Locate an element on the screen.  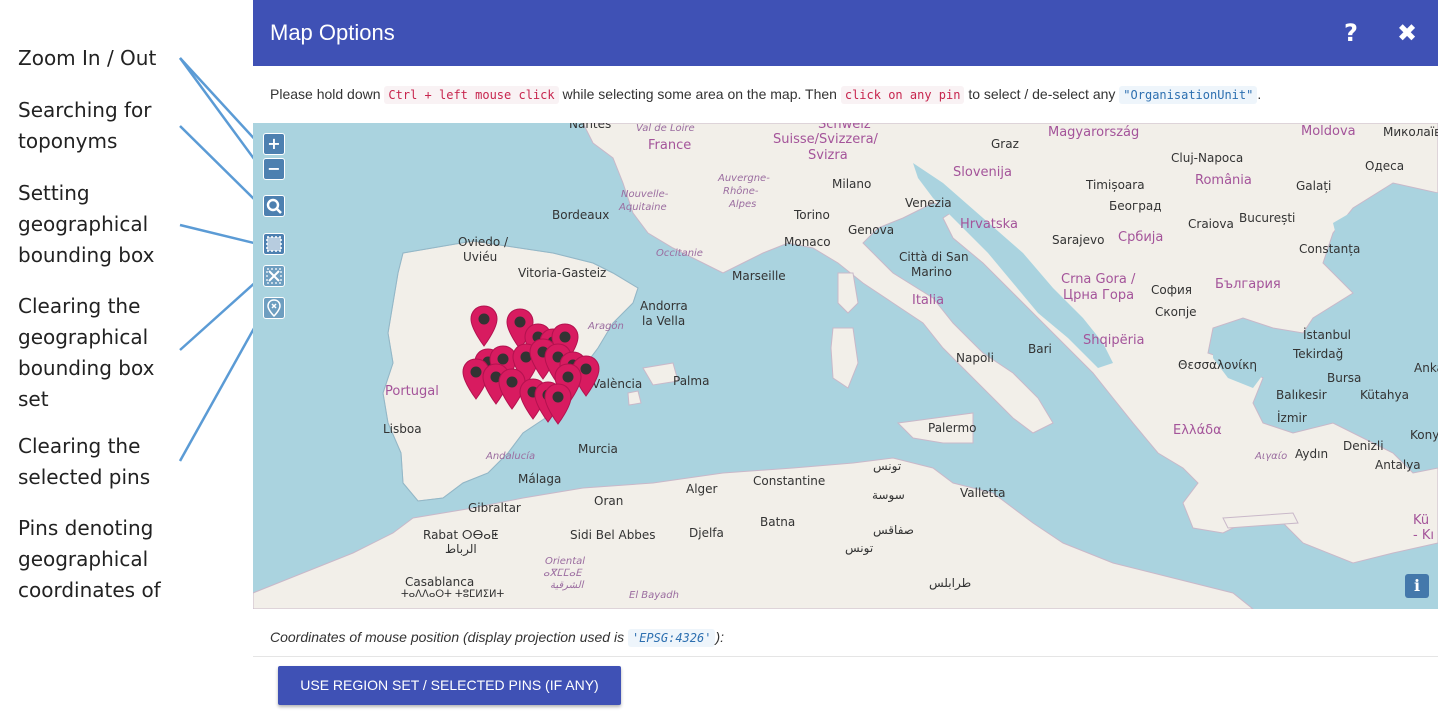
map-label-aragon: Aragón is located at coordinates (606, 326).